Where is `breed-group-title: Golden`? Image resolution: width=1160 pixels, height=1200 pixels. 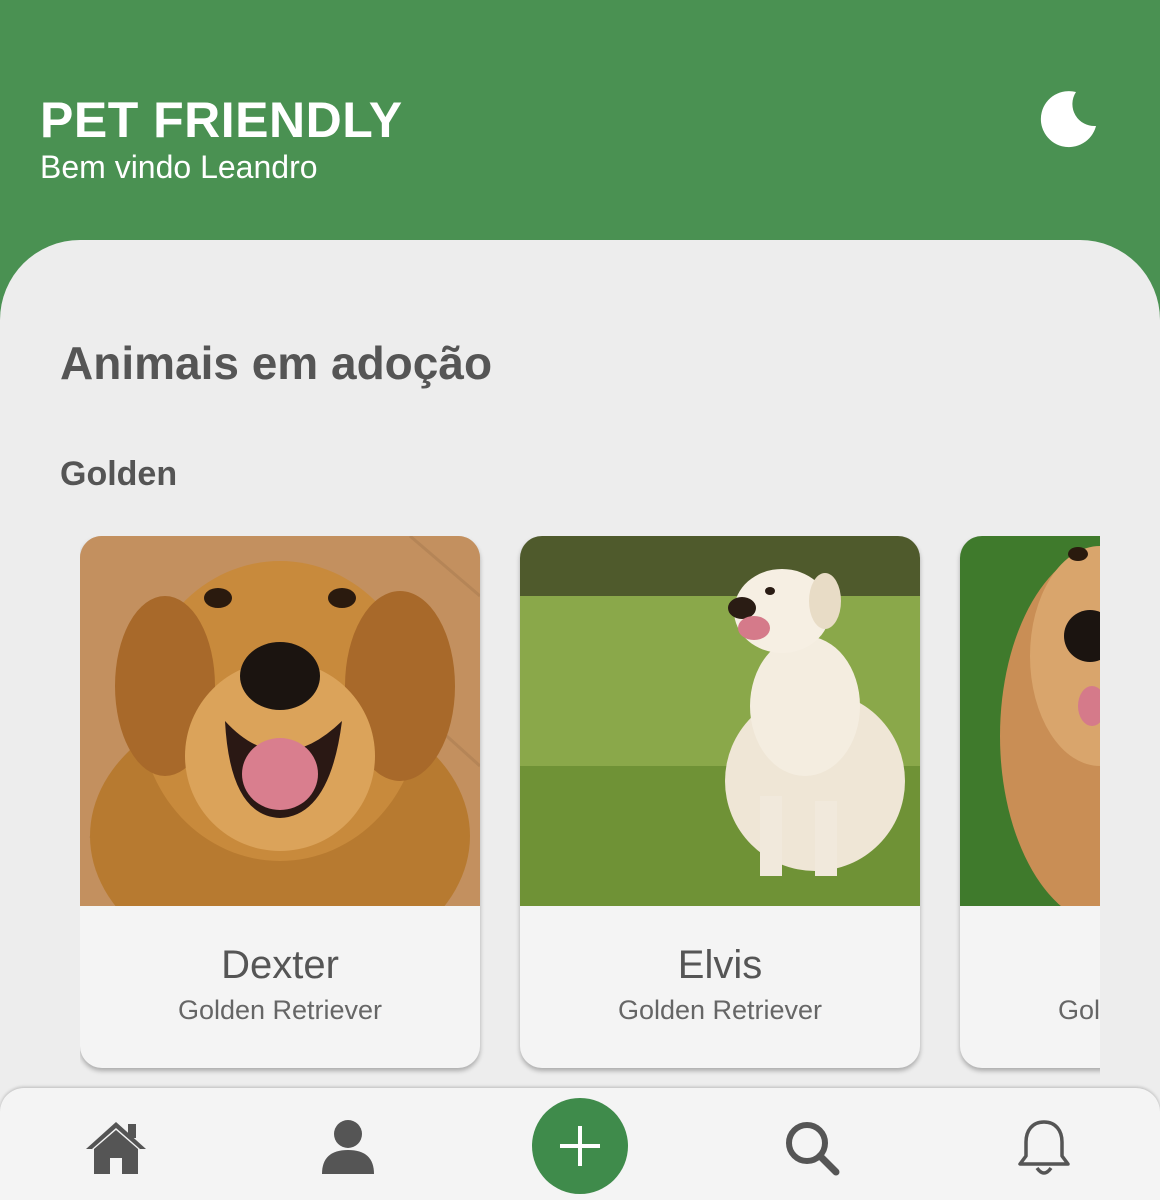 breed-group-title: Golden is located at coordinates (119, 474).